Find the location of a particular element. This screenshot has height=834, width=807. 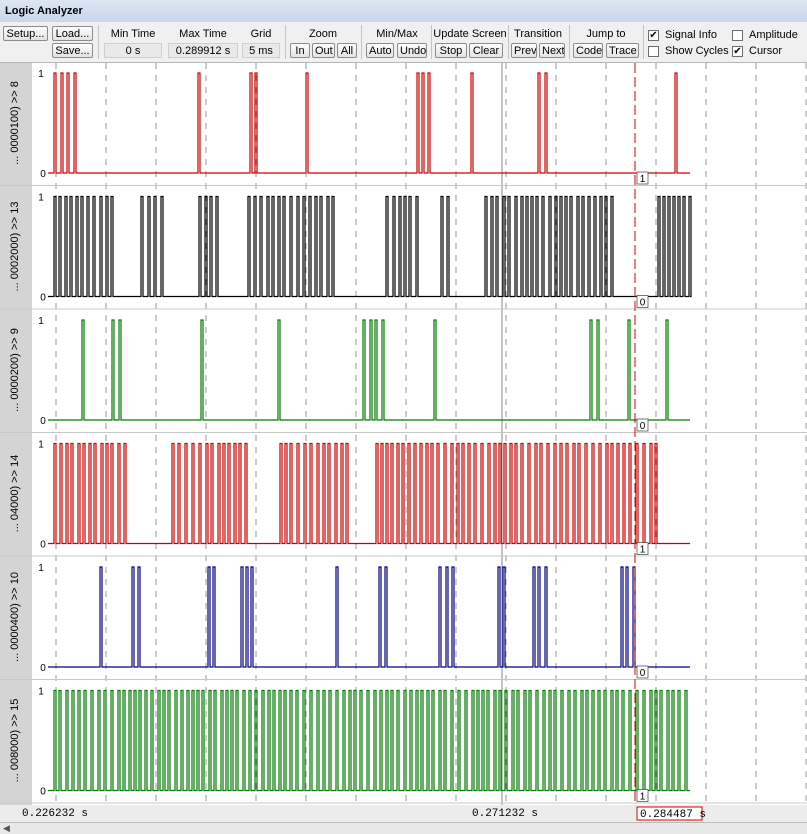

transition-next-button: Next is located at coordinates (552, 50).